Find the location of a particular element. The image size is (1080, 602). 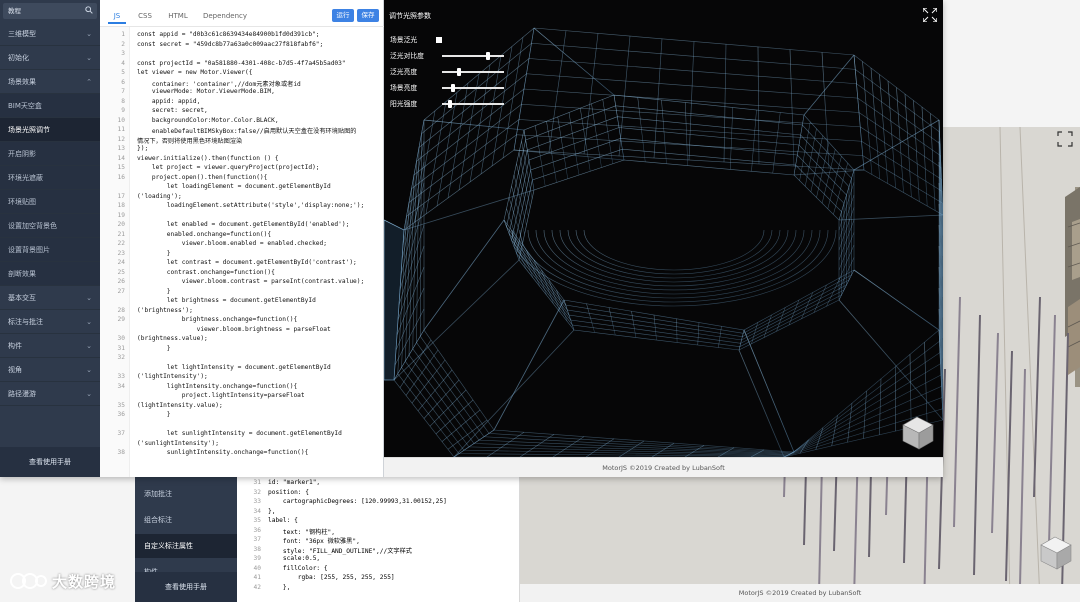

tab-dependency: Dependency is located at coordinates (225, 16).